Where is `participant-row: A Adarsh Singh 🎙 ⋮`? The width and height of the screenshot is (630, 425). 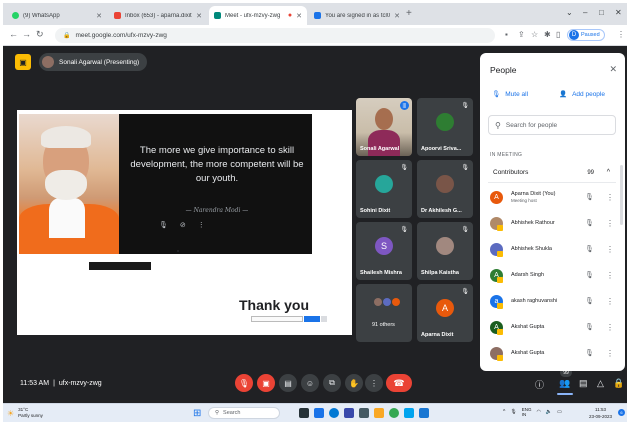
participant-row: A Adarsh Singh 🎙 ⋮ is located at coordinates (553, 275).